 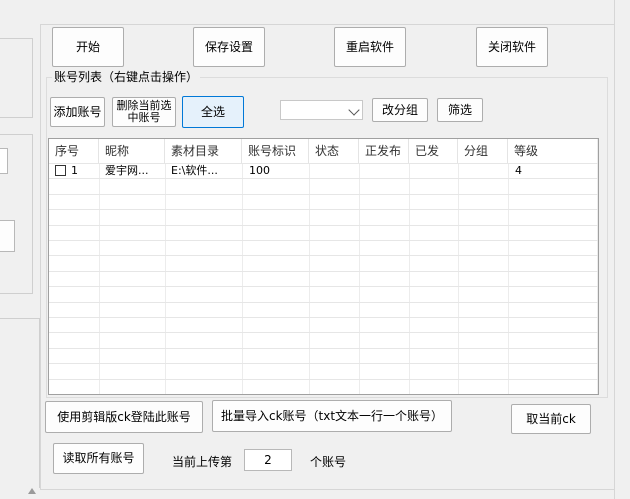 What do you see at coordinates (32, 491) in the screenshot?
I see `scroll-up-icon` at bounding box center [32, 491].